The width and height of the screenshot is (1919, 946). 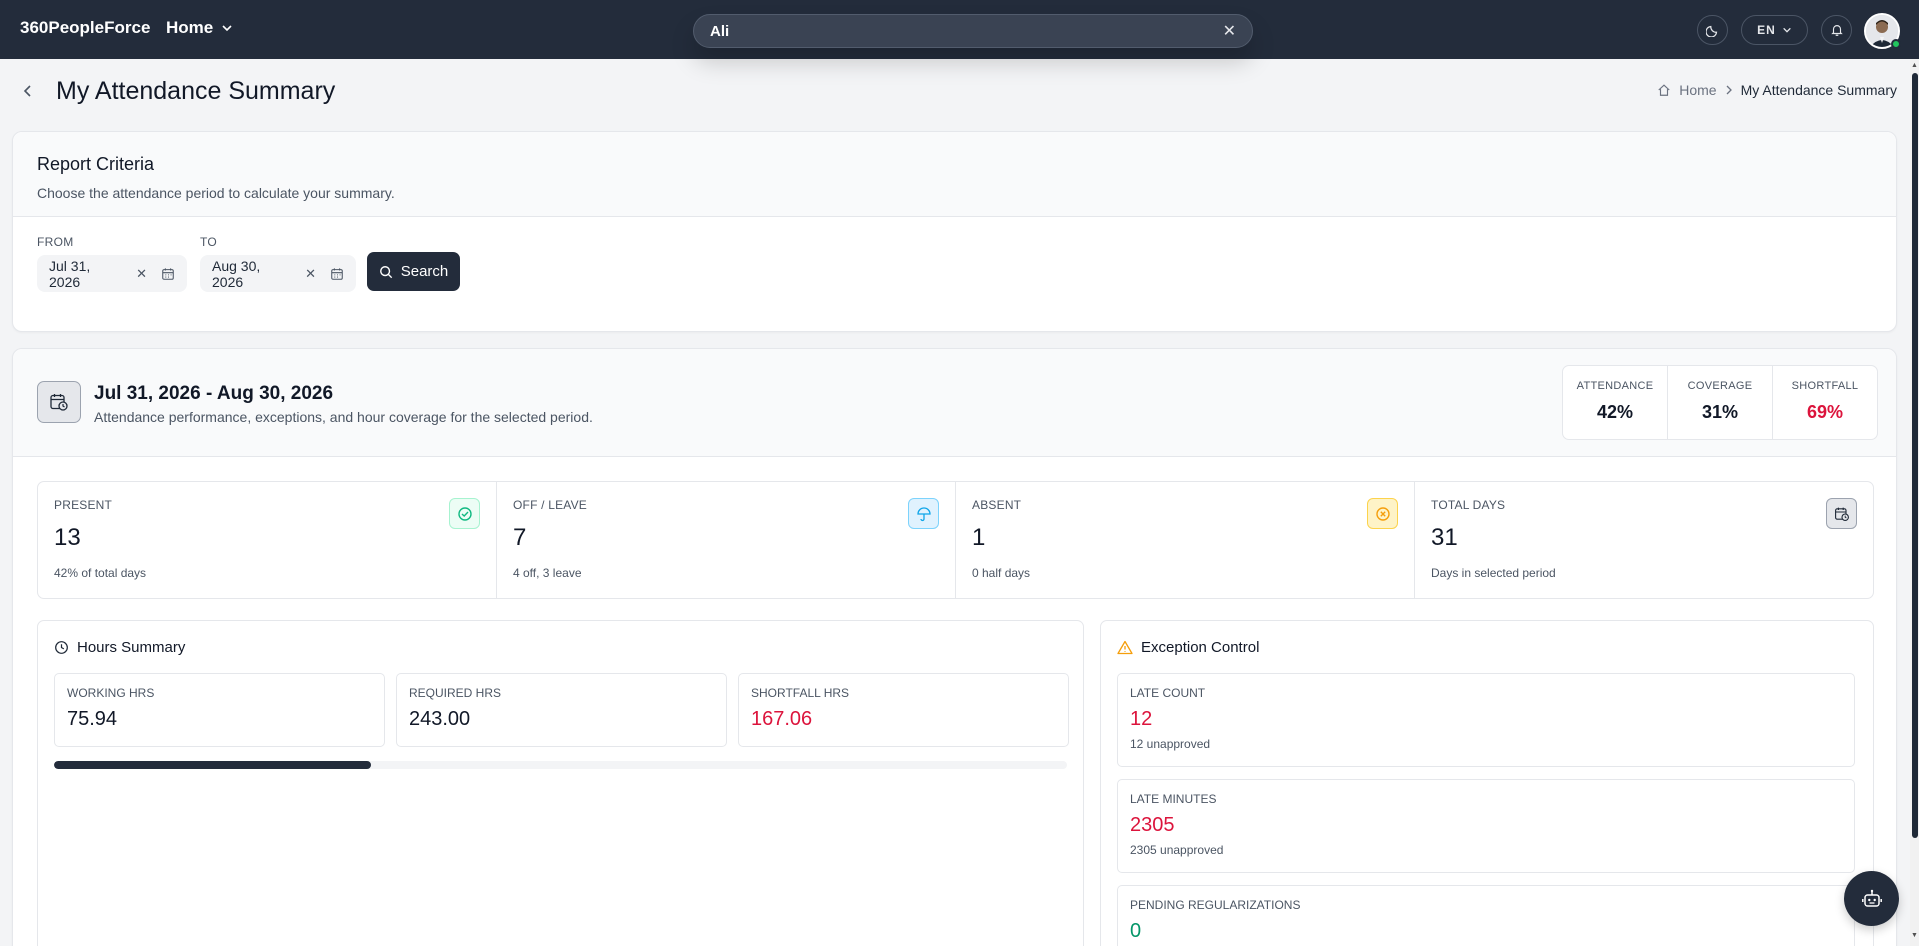 I want to click on shortfall-hours-box: SHORTFALL HRS 167.06, so click(x=903, y=710).